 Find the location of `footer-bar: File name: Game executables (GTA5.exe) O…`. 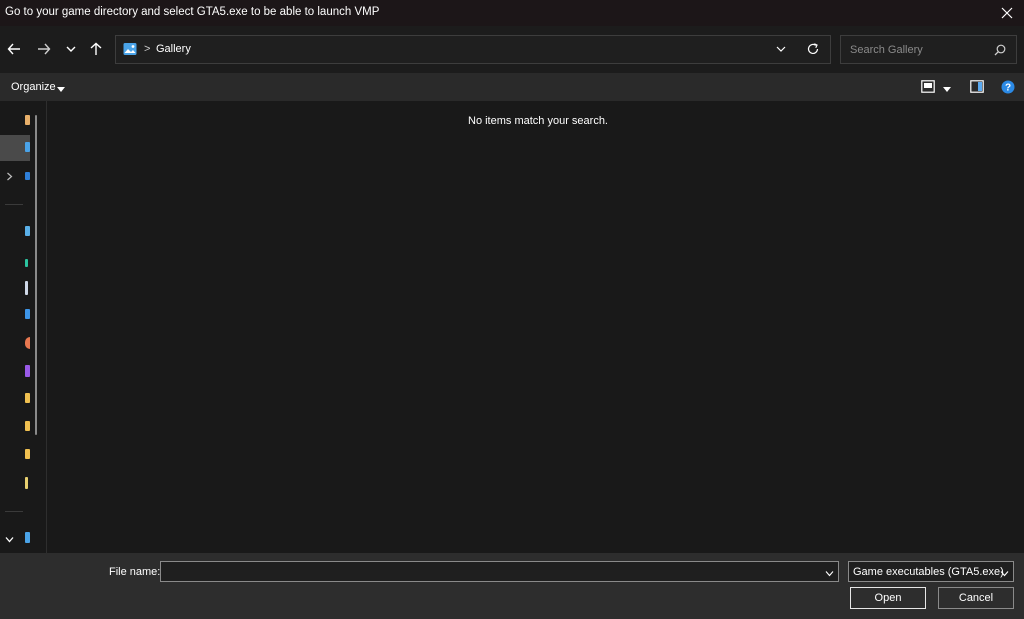

footer-bar: File name: Game executables (GTA5.exe) O… is located at coordinates (512, 586).